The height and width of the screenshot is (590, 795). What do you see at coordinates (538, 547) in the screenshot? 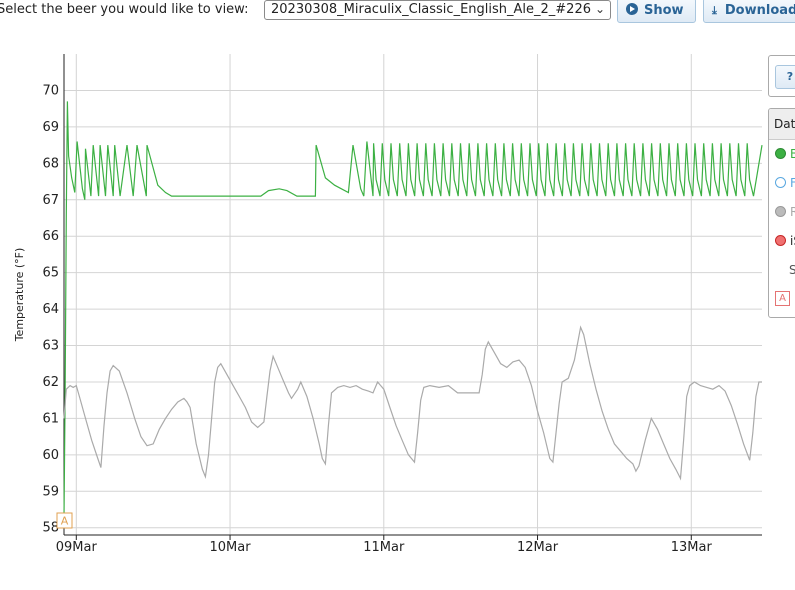
I see `x-tick-label: 12Mar` at bounding box center [538, 547].